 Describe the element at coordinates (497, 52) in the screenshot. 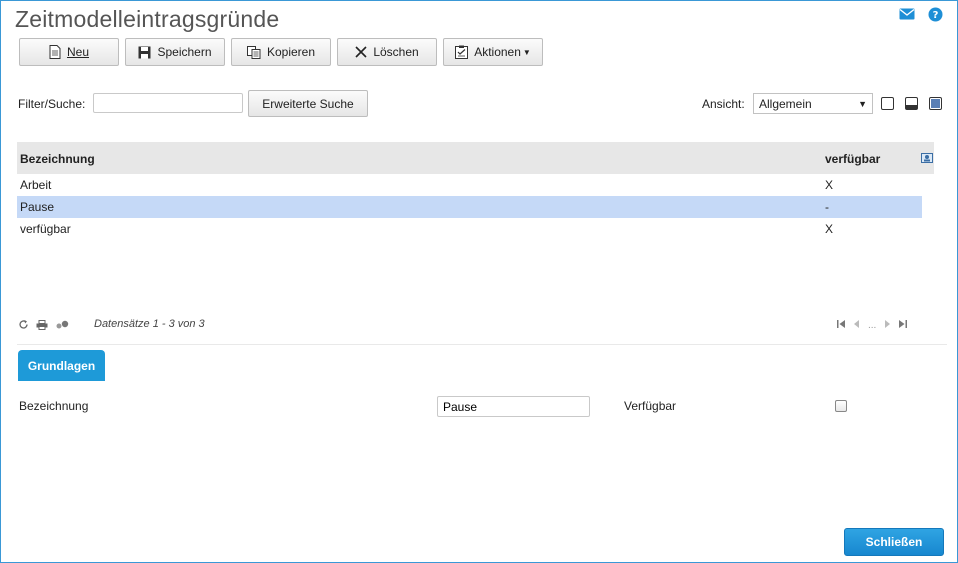

I see `actions-button-label: Aktionen` at that location.